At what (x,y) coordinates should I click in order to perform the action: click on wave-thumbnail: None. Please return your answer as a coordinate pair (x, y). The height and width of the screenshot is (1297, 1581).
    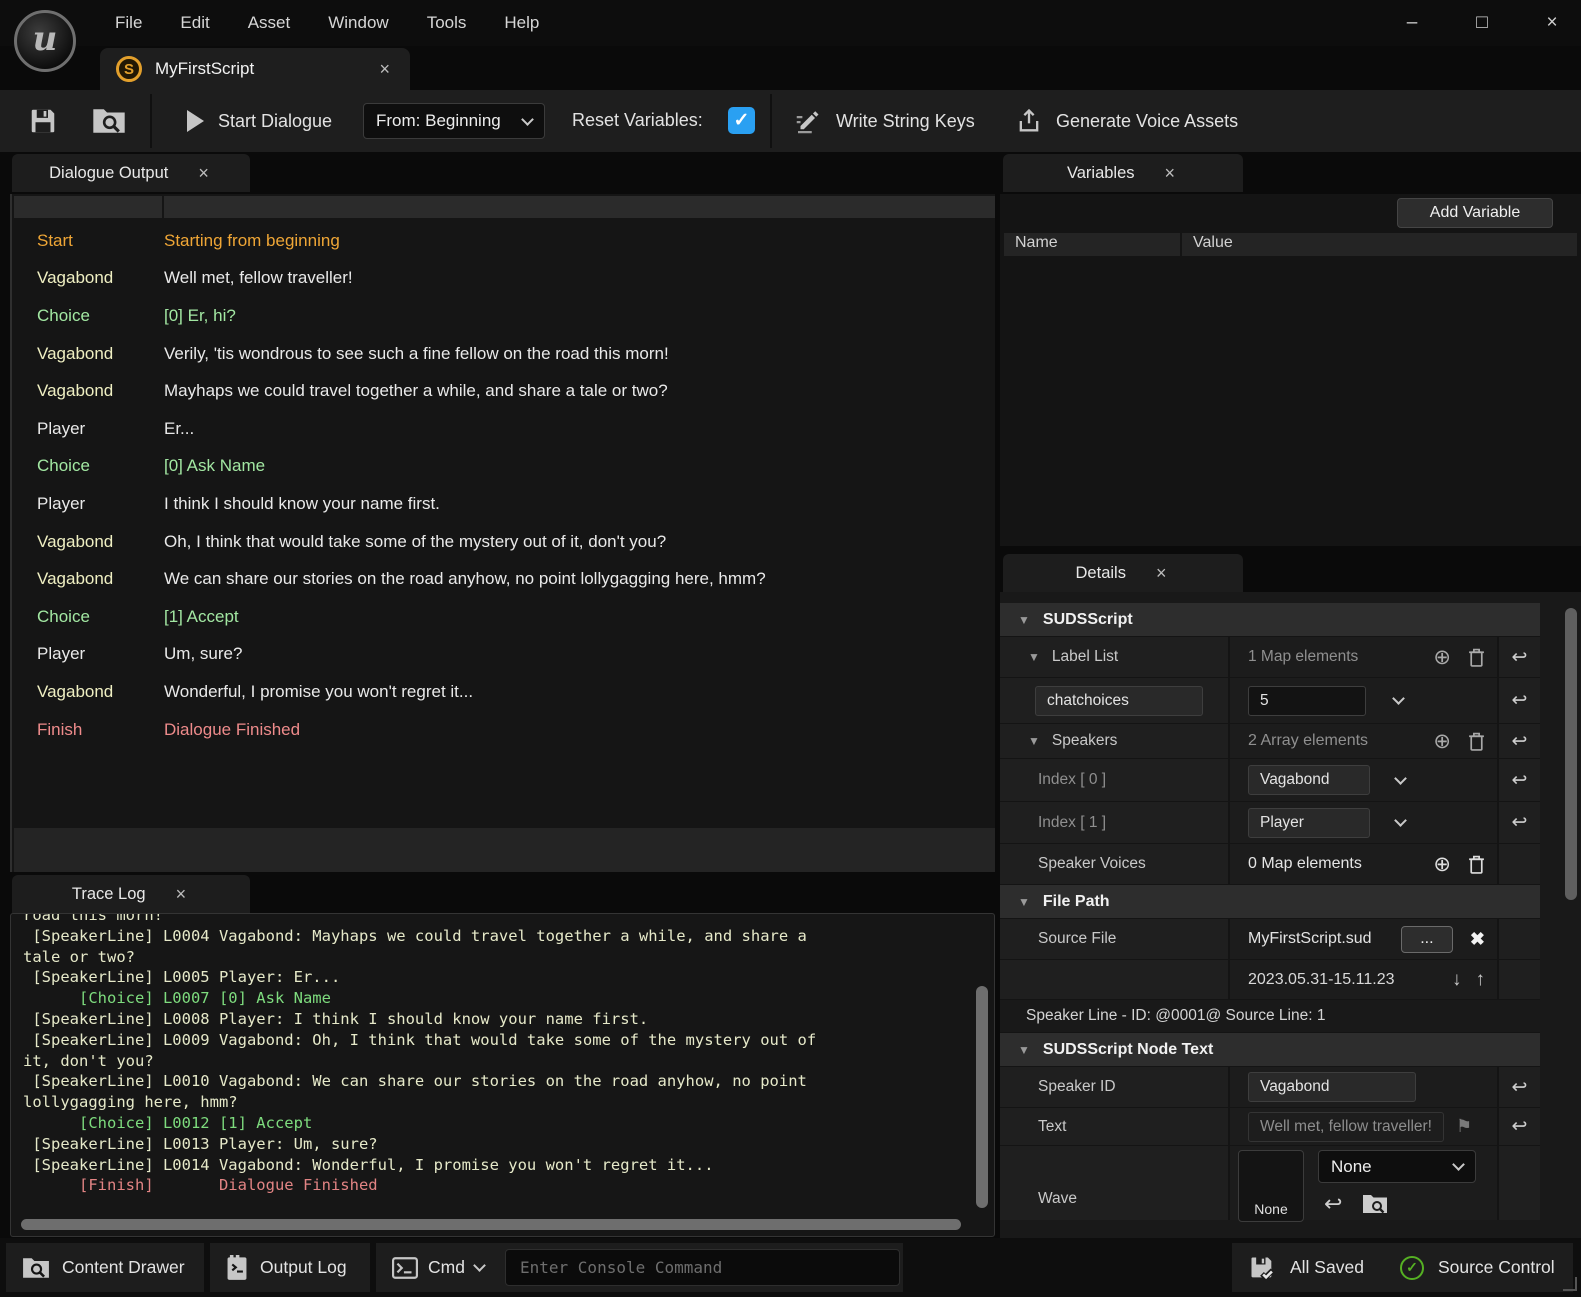
    Looking at the image, I should click on (1271, 1186).